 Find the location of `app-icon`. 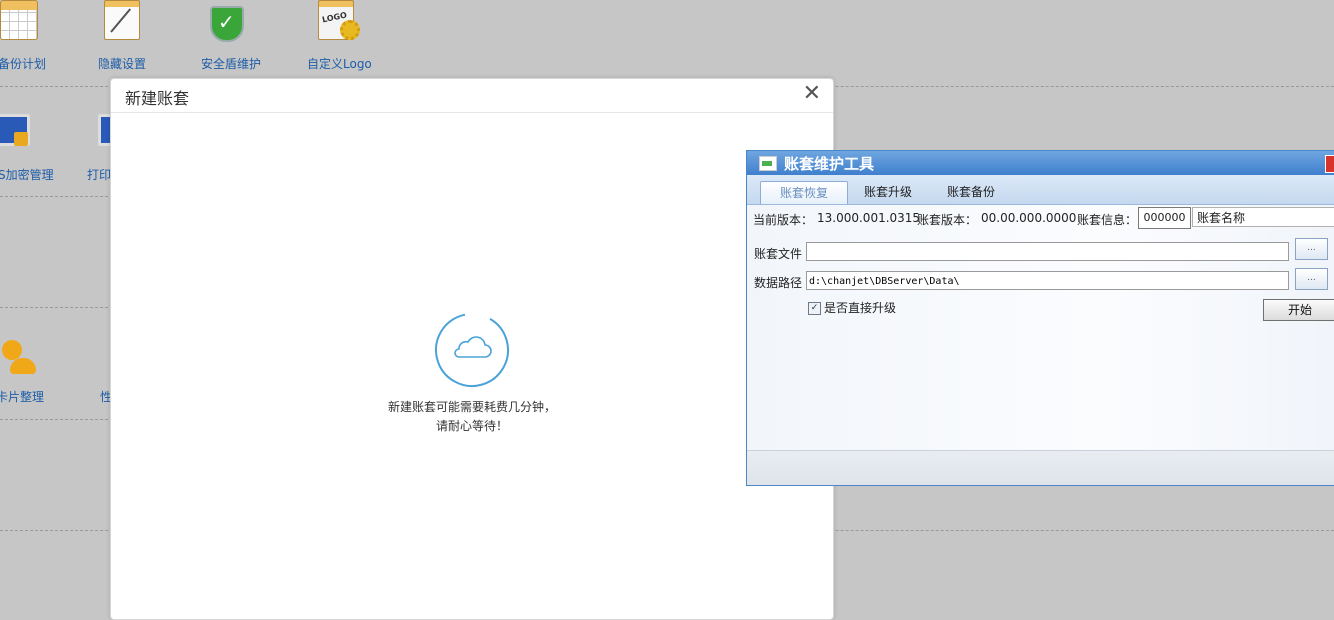

app-icon is located at coordinates (768, 163).